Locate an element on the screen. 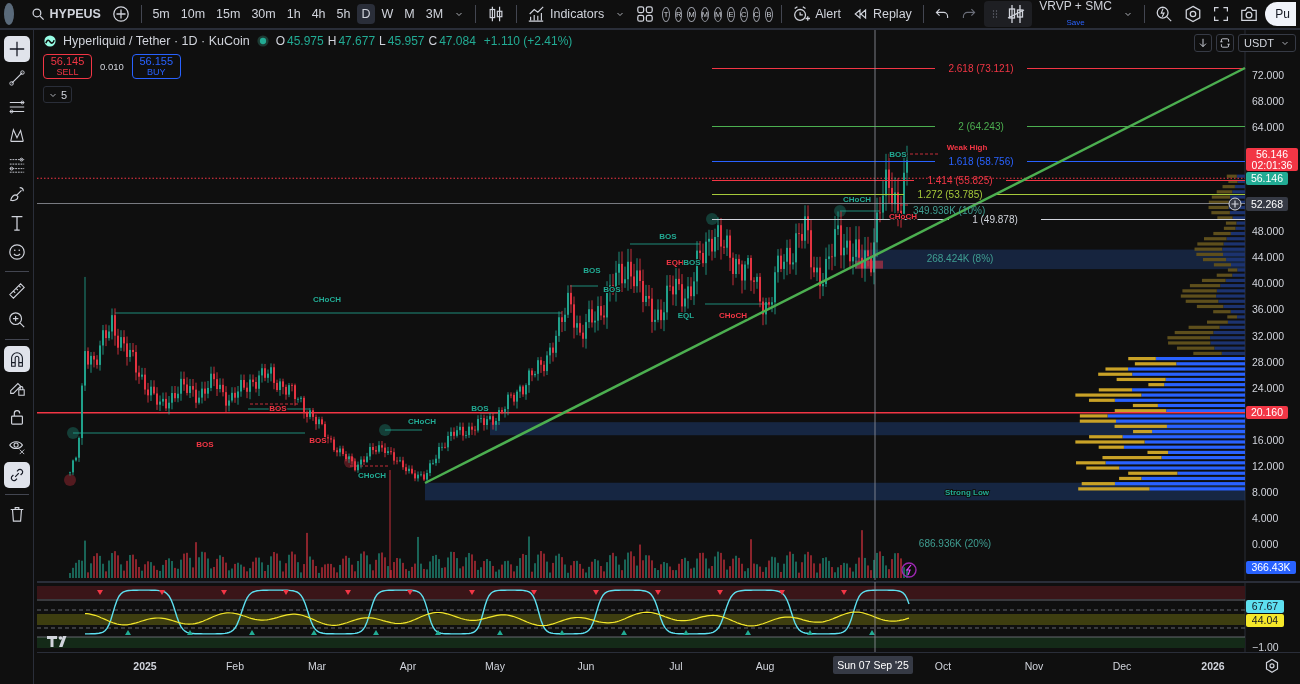 Image resolution: width=1300 pixels, height=684 pixels. publish-button: Pu is located at coordinates (1280, 14).